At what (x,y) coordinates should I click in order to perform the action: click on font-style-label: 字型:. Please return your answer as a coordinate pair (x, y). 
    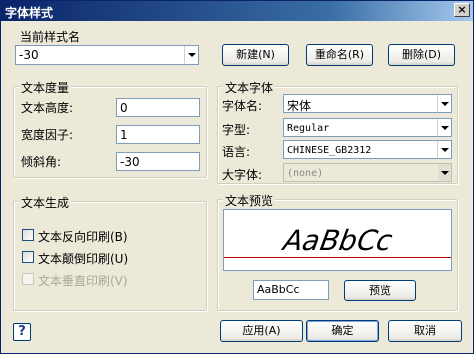
    Looking at the image, I should click on (236, 130).